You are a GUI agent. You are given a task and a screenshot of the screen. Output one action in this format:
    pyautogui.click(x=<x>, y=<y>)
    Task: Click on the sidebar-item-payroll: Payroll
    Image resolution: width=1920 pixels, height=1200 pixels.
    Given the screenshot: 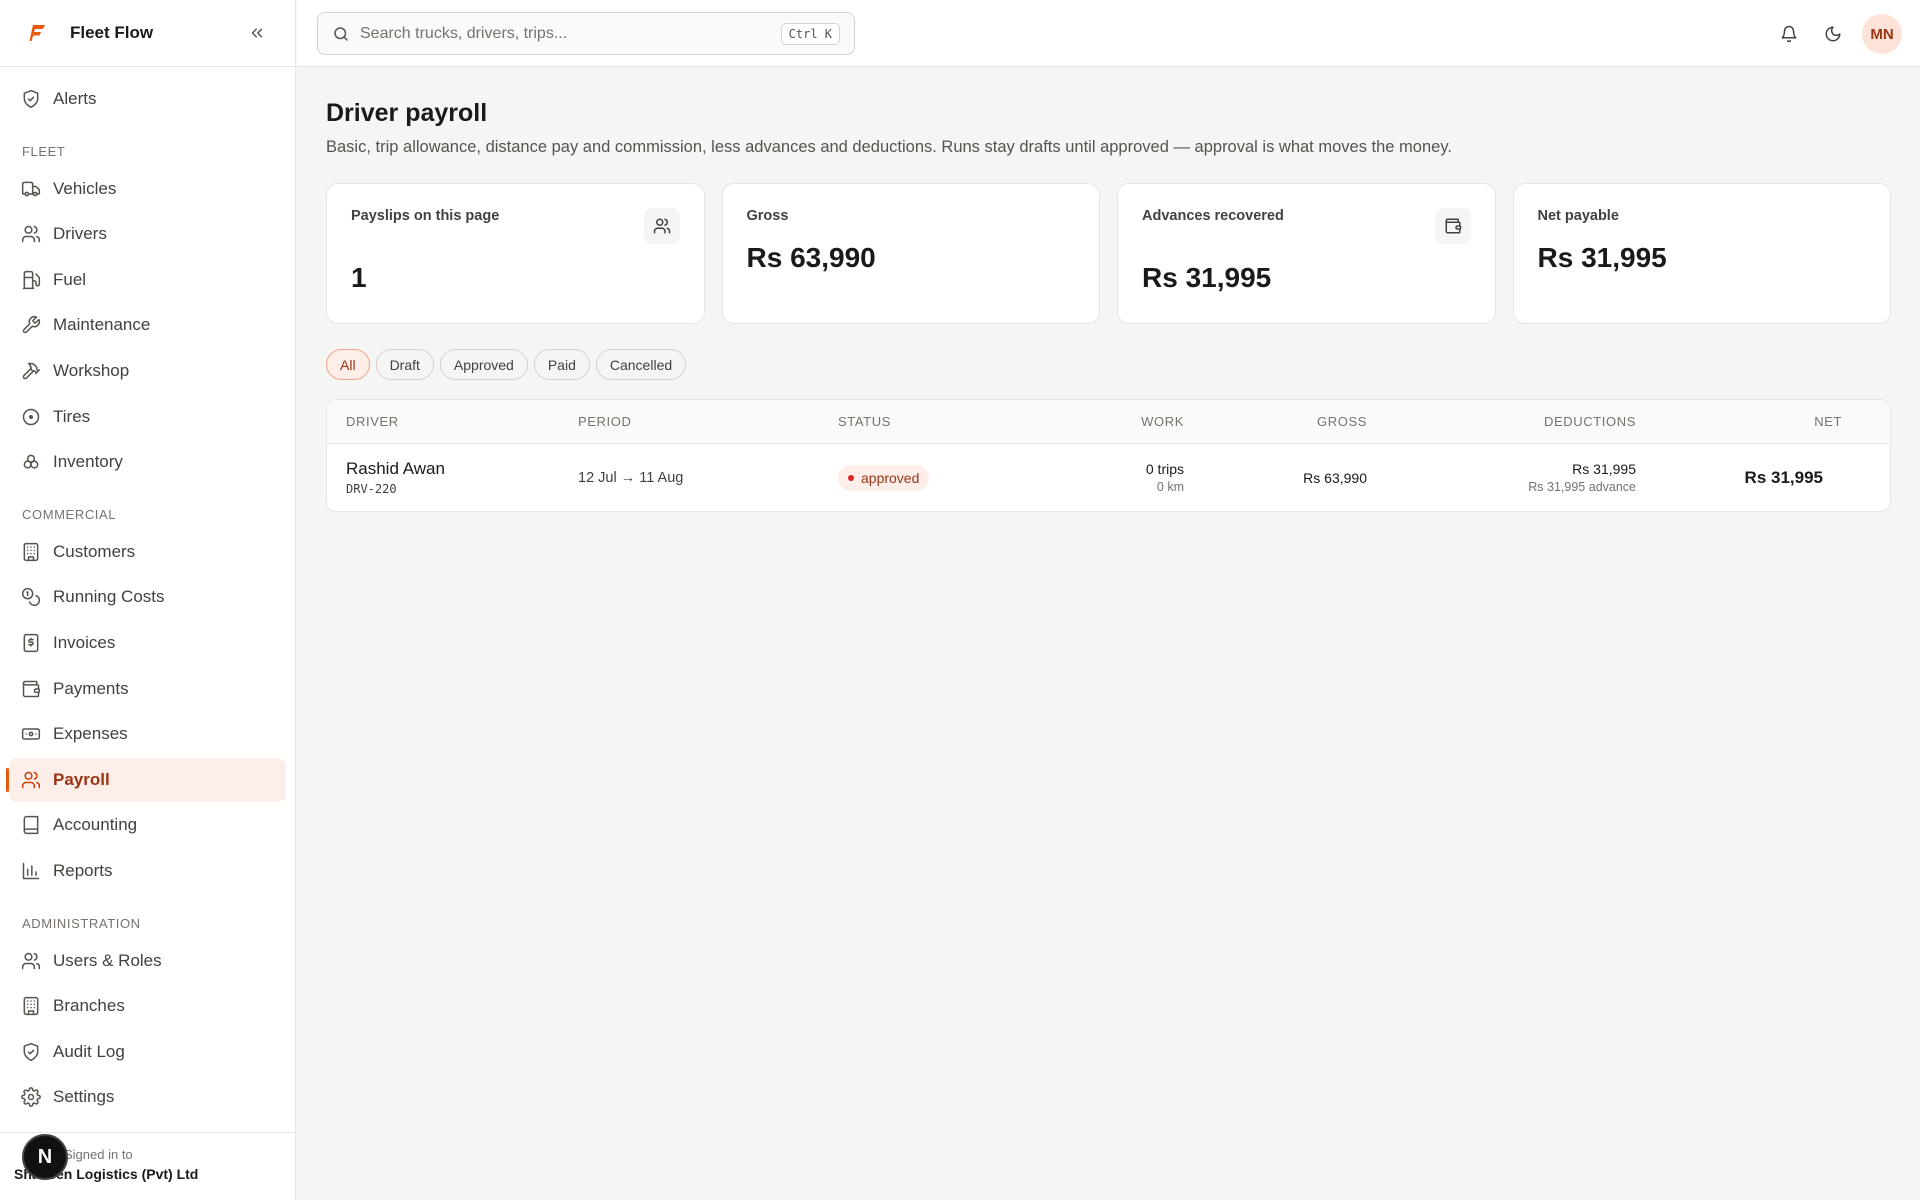 What is the action you would take?
    pyautogui.click(x=146, y=779)
    